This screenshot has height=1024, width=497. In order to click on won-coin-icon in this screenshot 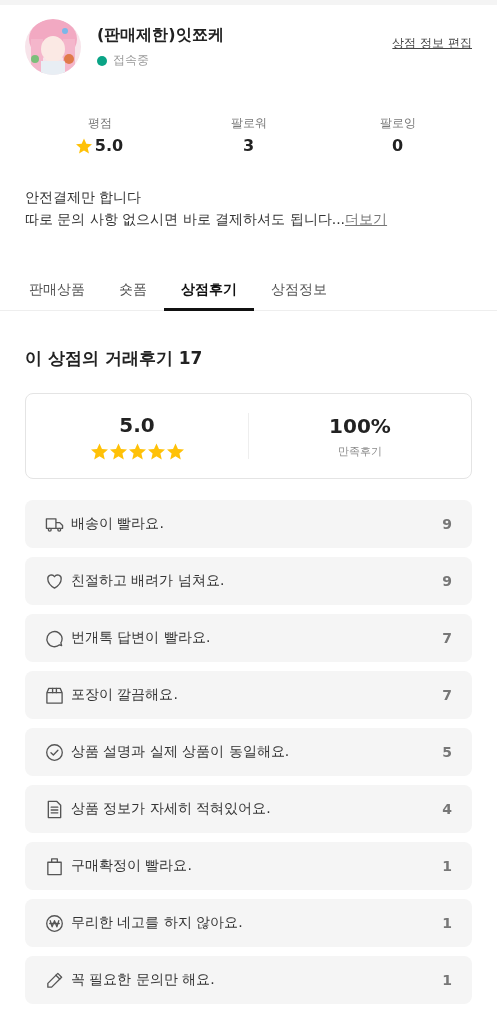, I will do `click(54, 923)`.